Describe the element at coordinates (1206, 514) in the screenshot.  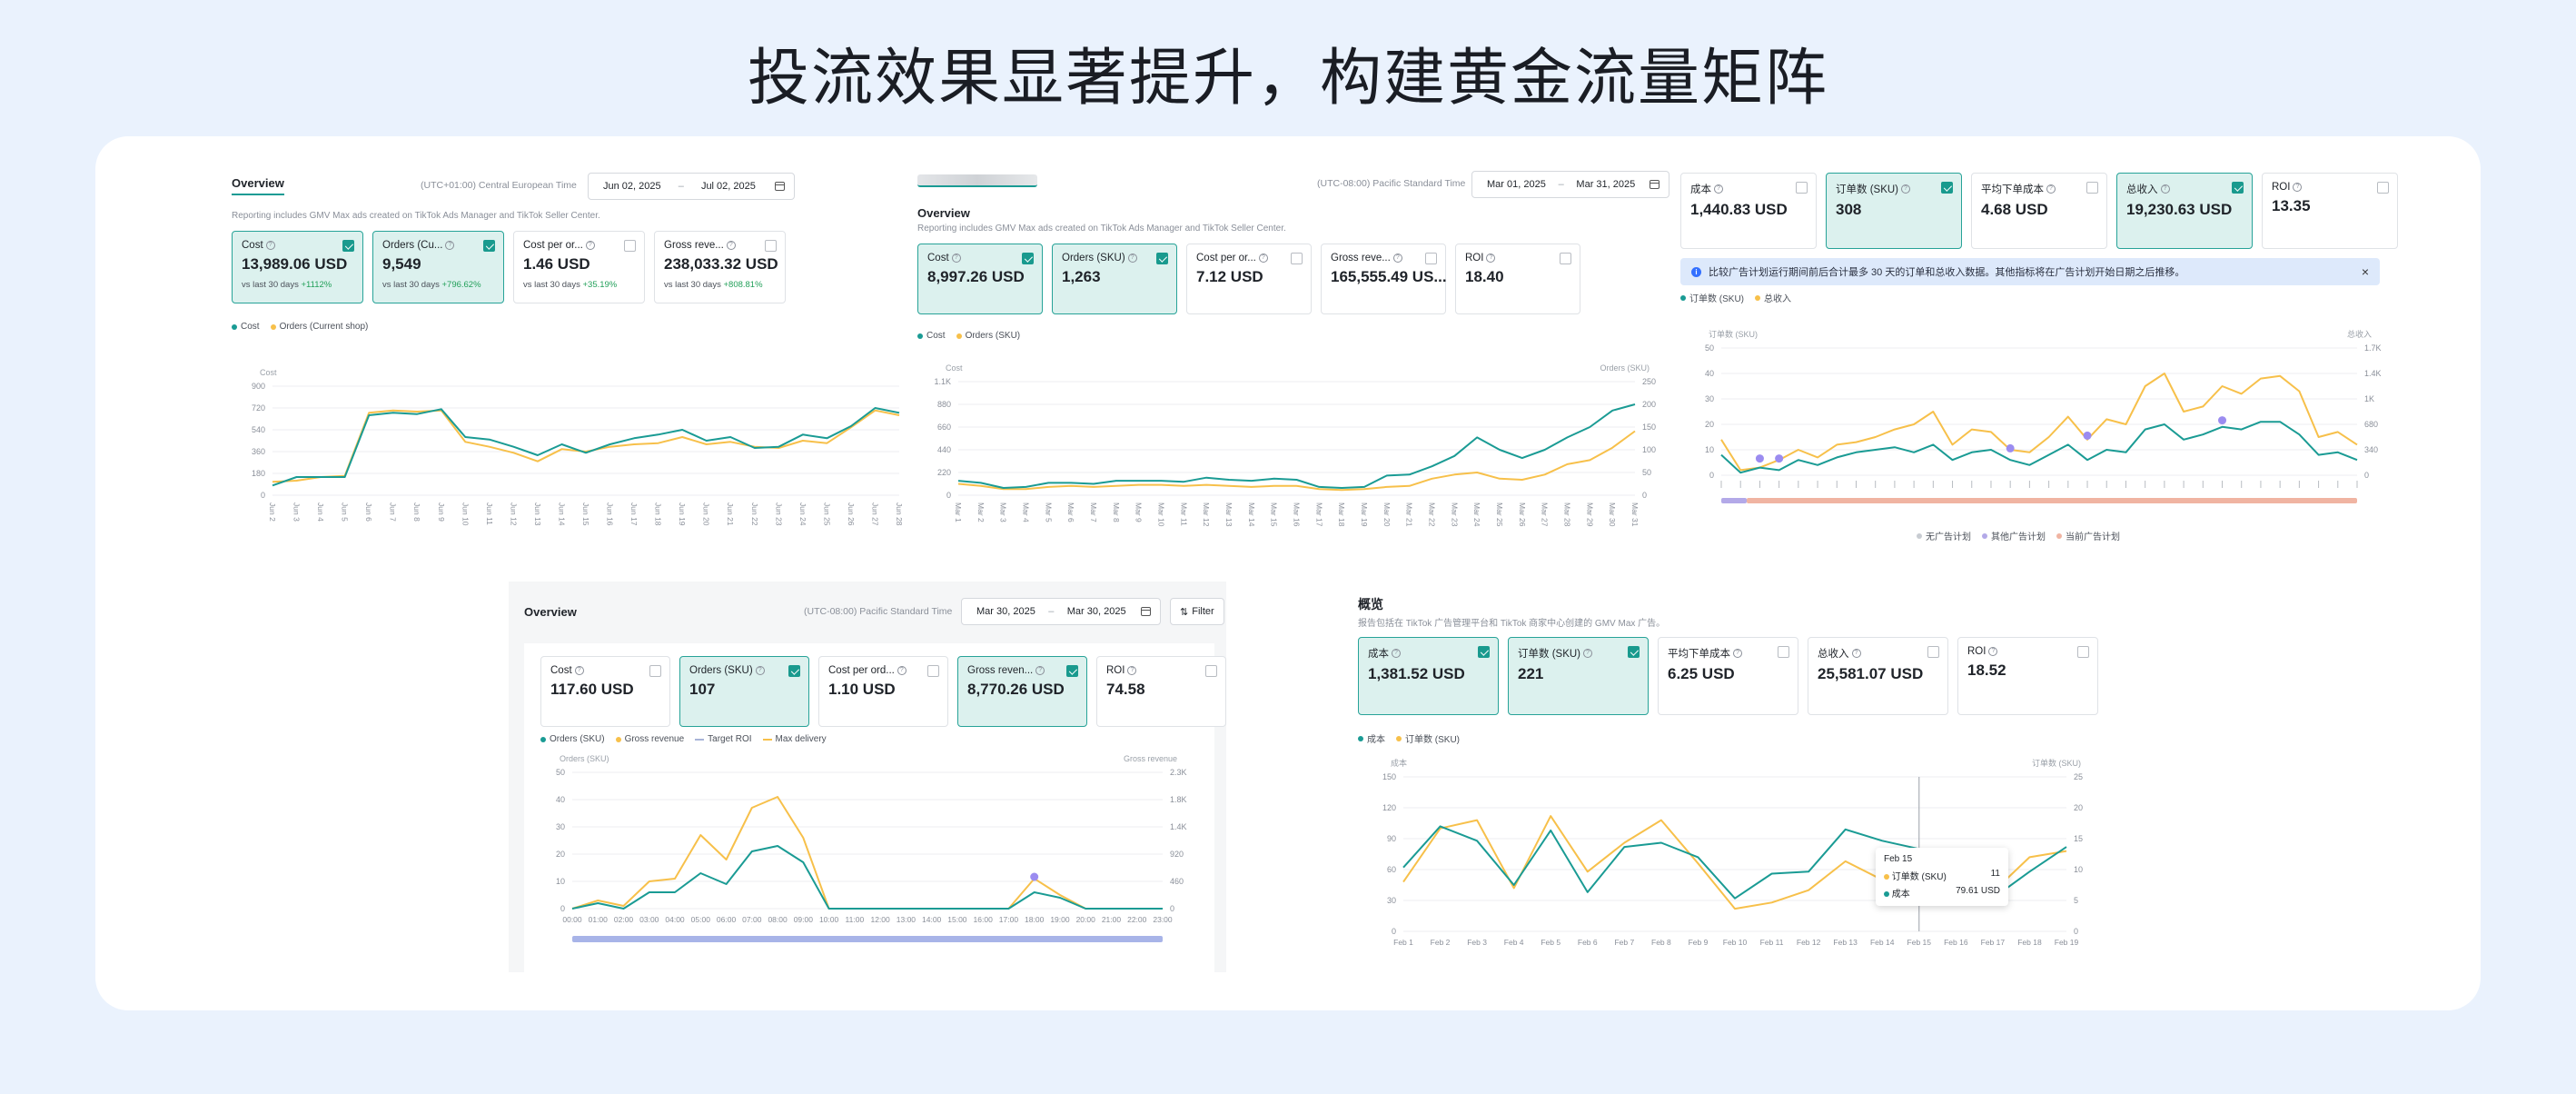
I see `x-tick-label: Mar 12` at that location.